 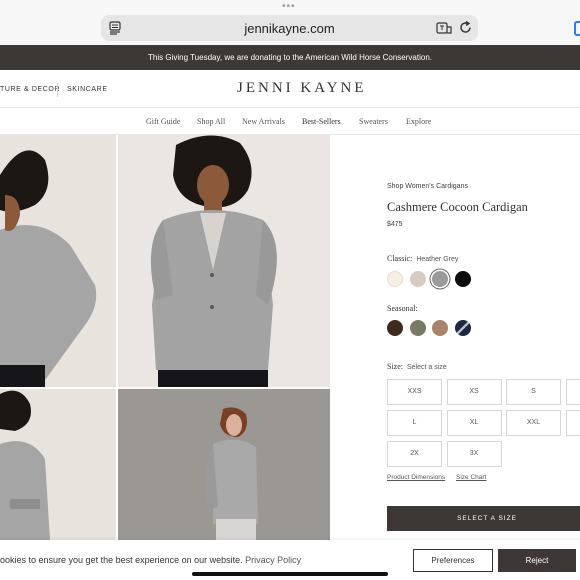 What do you see at coordinates (416, 477) in the screenshot?
I see `product-dimensions-link: Product Dimensions` at bounding box center [416, 477].